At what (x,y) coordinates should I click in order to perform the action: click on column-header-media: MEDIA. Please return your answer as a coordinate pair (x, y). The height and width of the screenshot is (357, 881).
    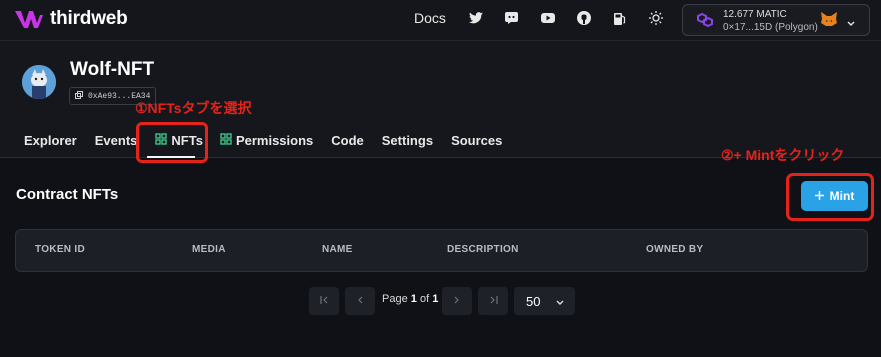
    Looking at the image, I should click on (209, 249).